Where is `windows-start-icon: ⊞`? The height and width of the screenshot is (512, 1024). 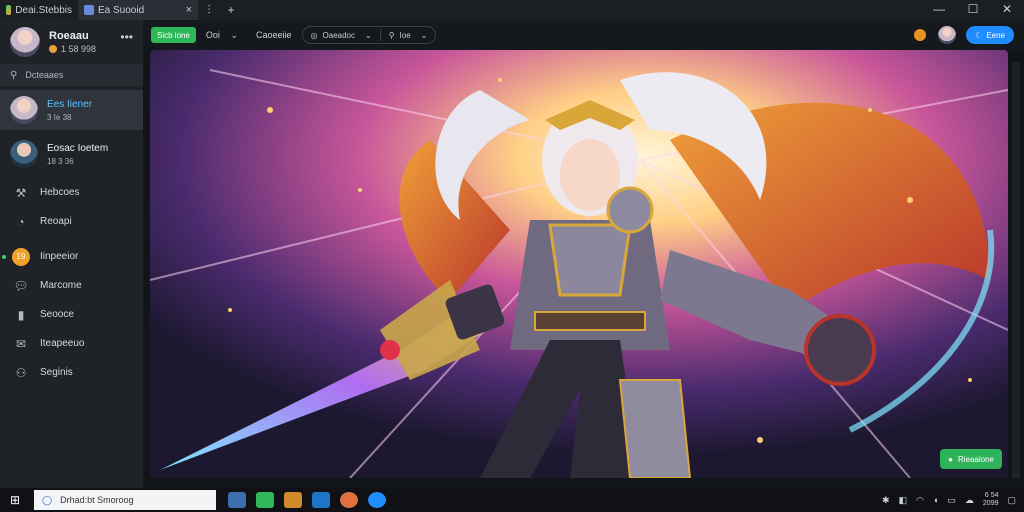 windows-start-icon: ⊞ is located at coordinates (15, 500).